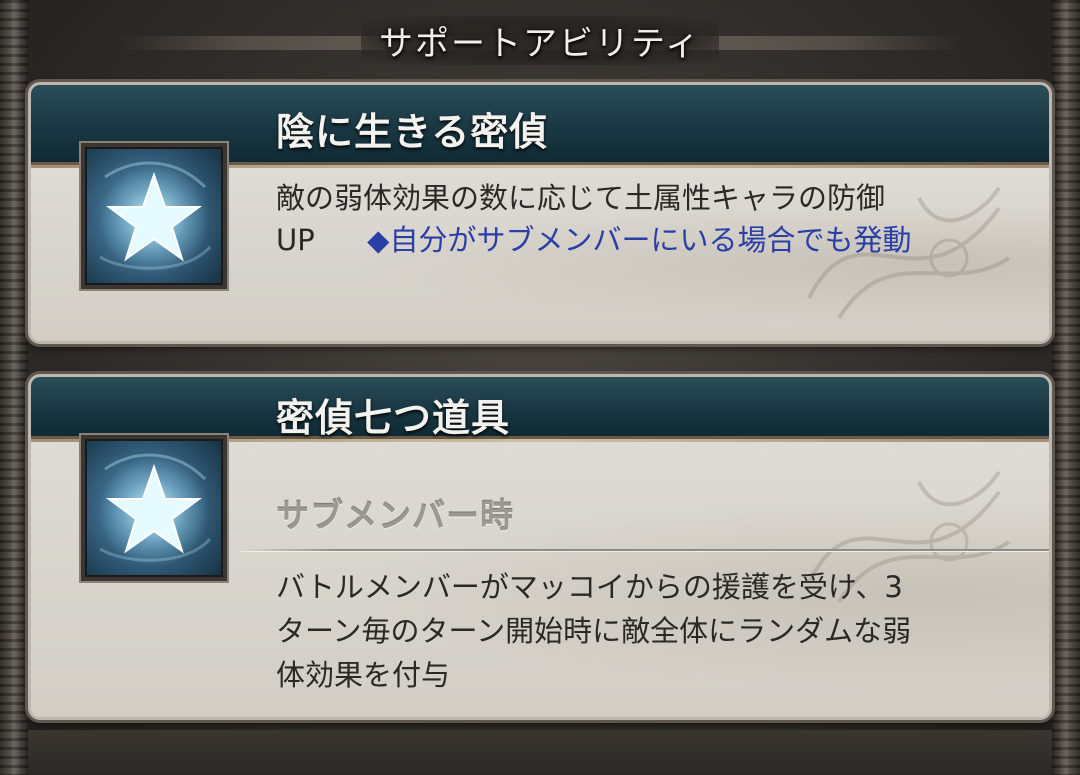  What do you see at coordinates (412, 132) in the screenshot?
I see `ability-name: 陰に生きる密偵` at bounding box center [412, 132].